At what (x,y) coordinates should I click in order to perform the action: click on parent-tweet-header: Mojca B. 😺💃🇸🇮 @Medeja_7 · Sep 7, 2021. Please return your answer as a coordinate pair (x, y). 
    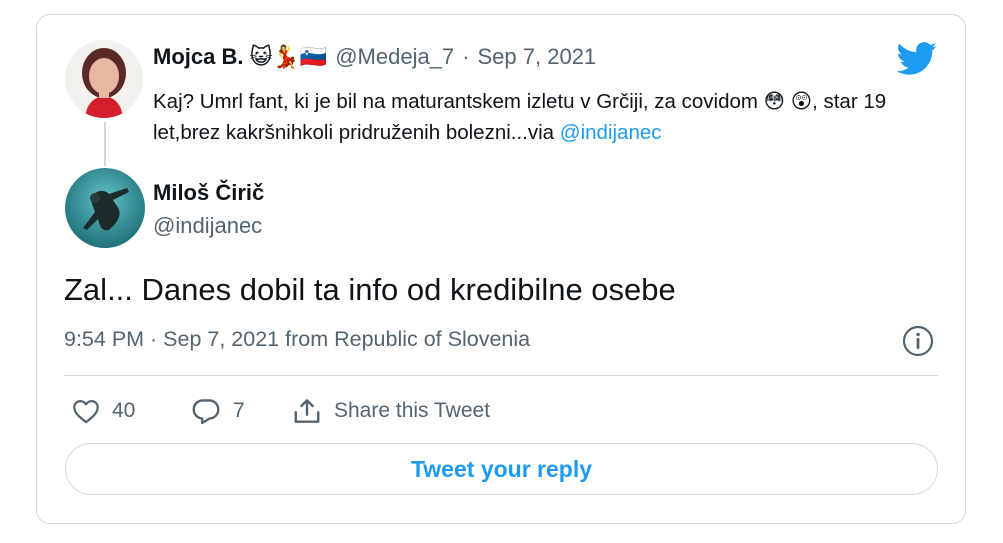
    Looking at the image, I should click on (374, 57).